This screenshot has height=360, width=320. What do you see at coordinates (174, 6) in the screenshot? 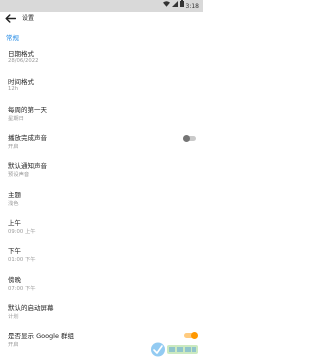
I see `signal-icon` at bounding box center [174, 6].